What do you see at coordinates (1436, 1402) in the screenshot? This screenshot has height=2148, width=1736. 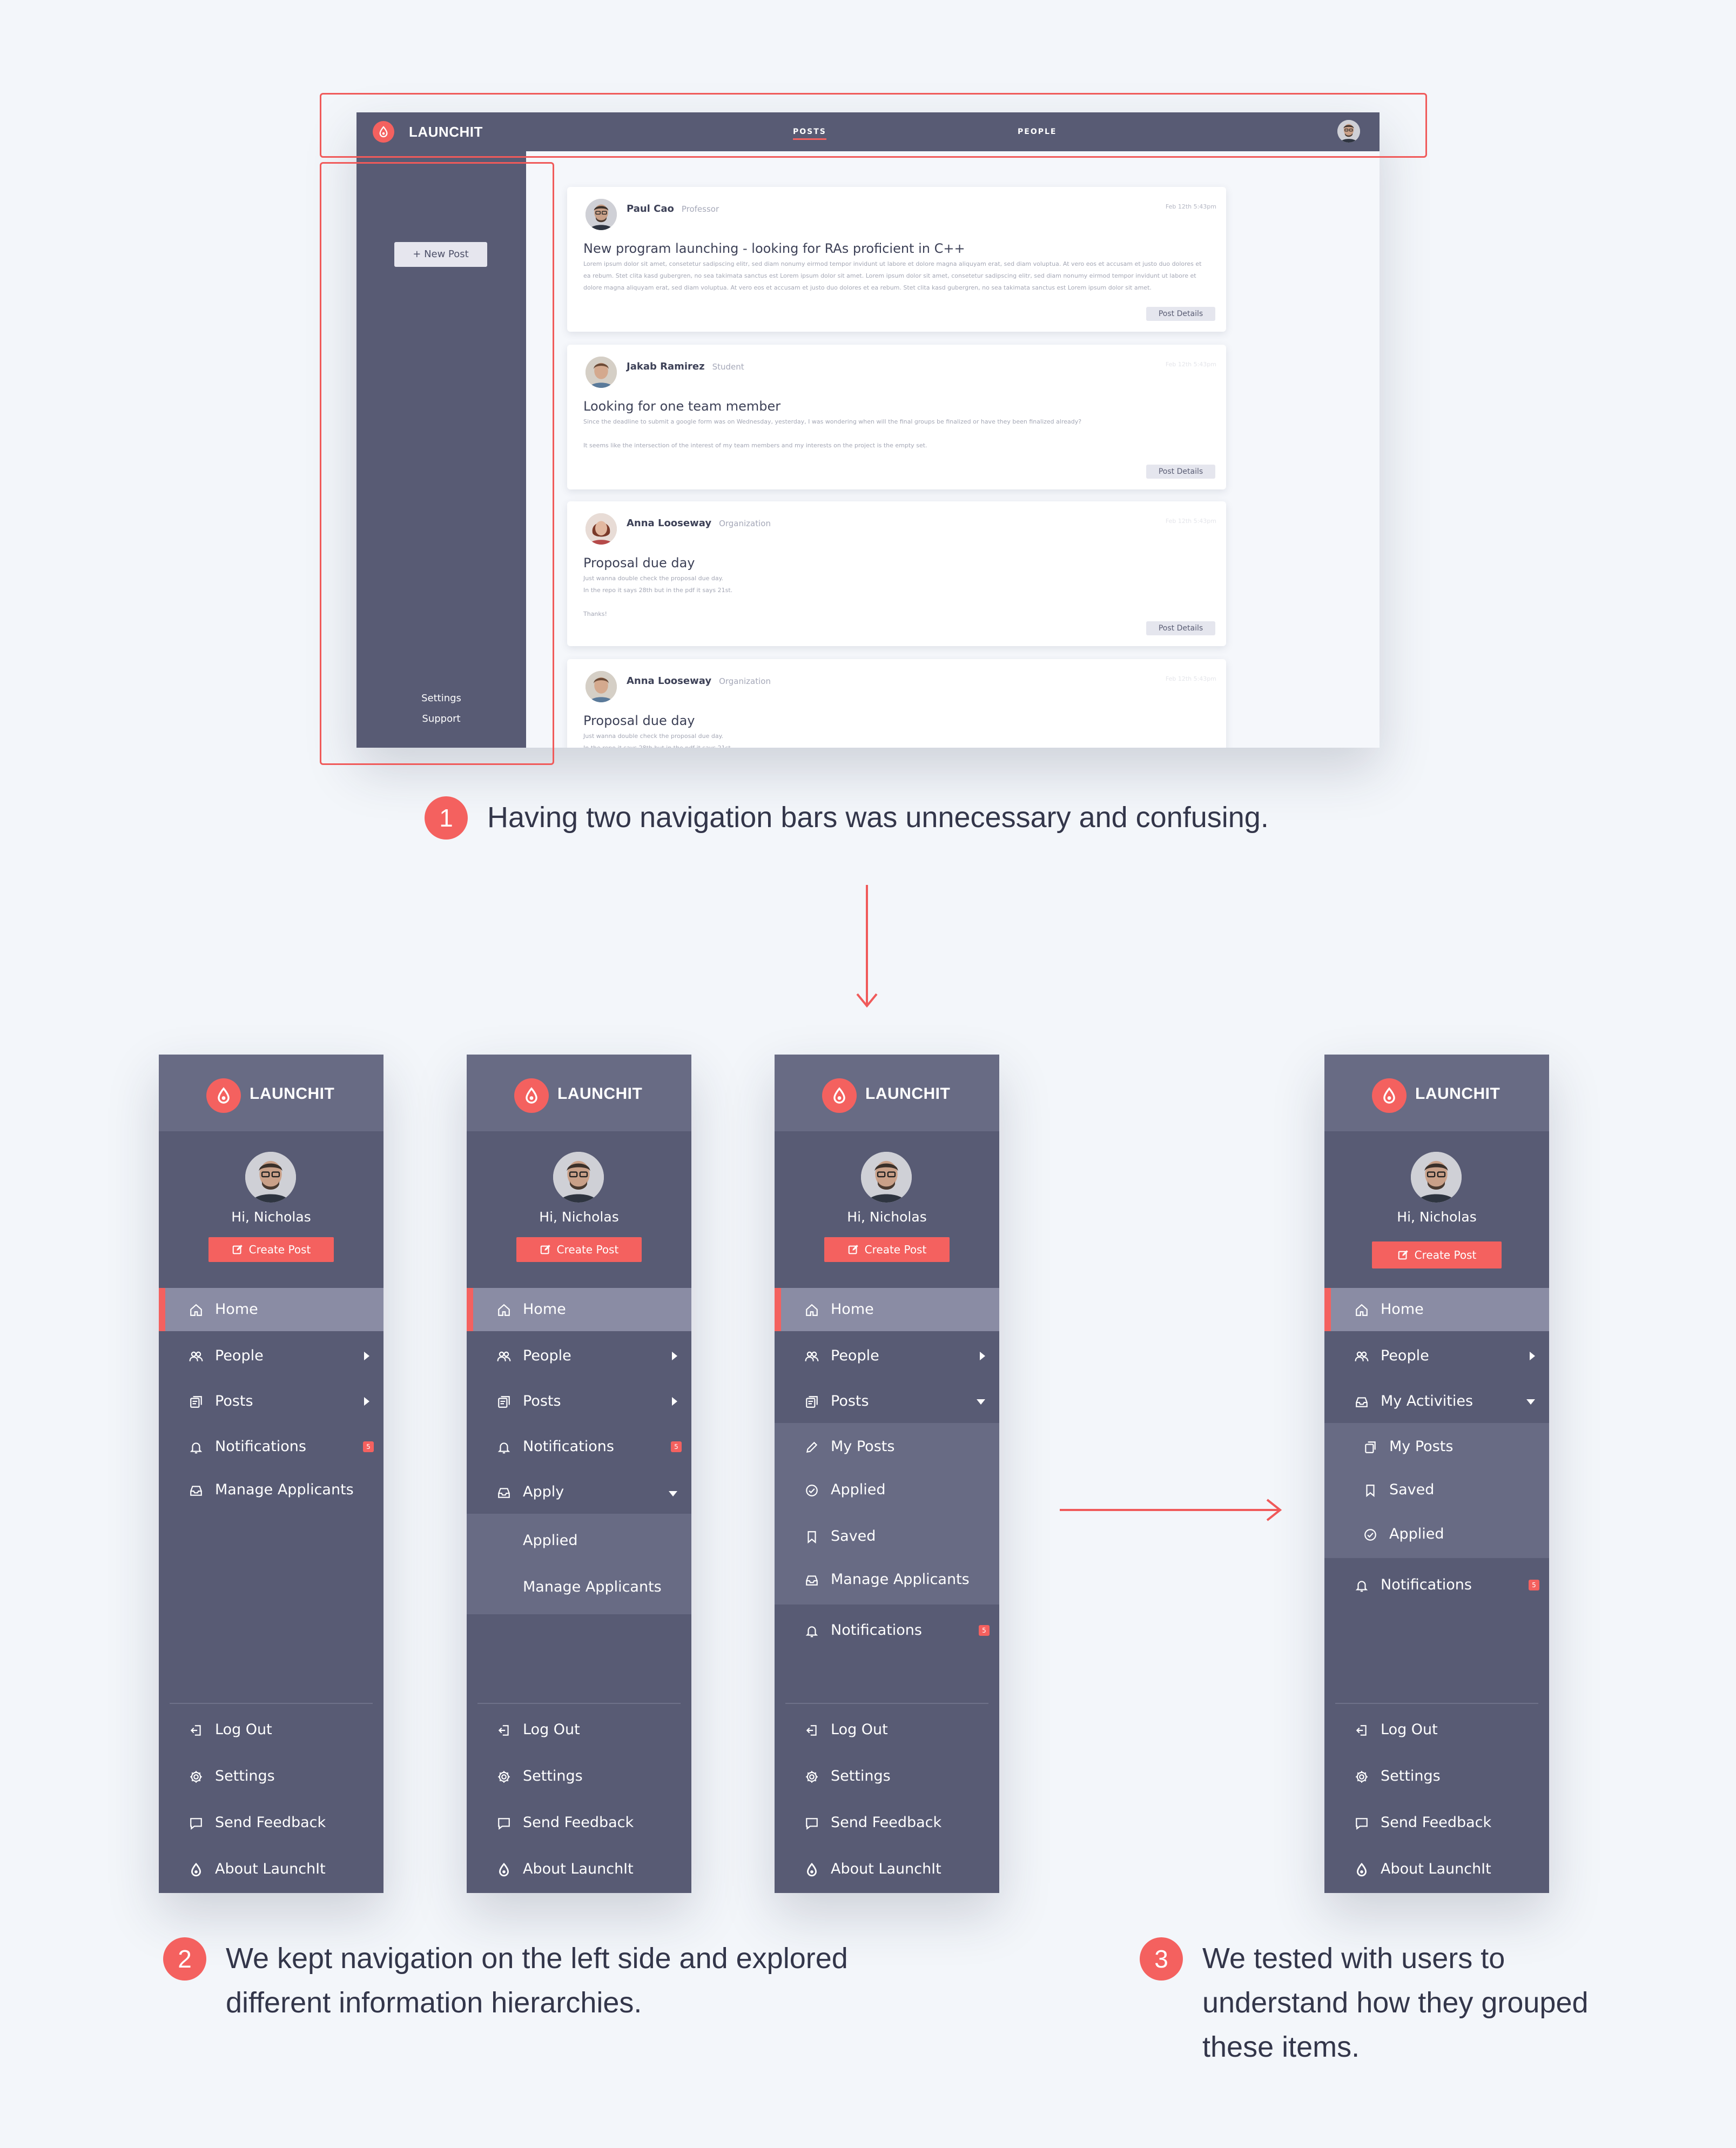 I see `nav-item-my-activities: My Activities` at bounding box center [1436, 1402].